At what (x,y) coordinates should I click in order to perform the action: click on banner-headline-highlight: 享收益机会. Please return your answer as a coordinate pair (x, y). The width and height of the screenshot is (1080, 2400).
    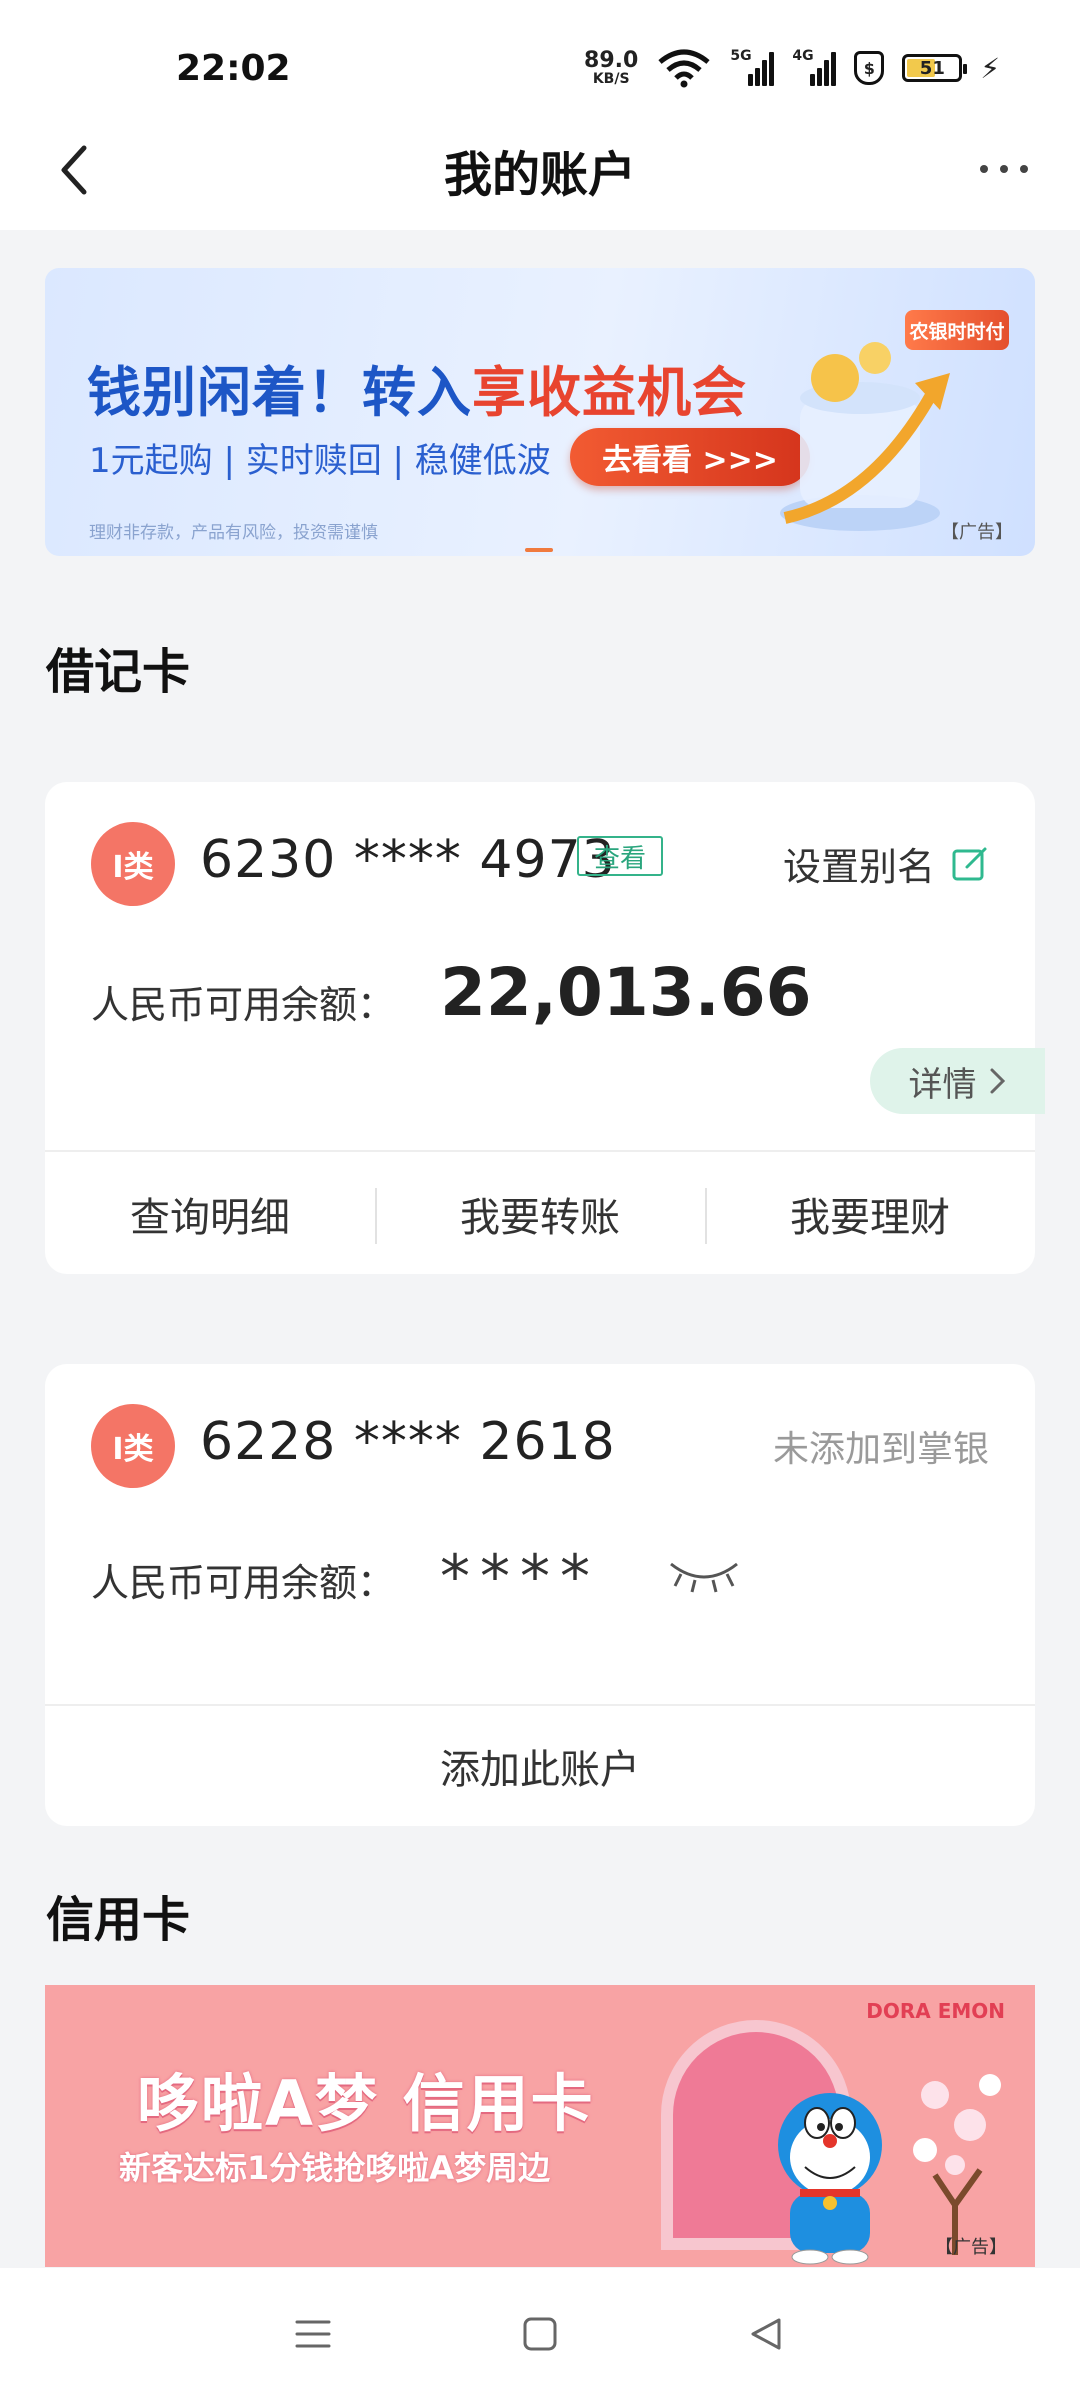
    Looking at the image, I should click on (609, 392).